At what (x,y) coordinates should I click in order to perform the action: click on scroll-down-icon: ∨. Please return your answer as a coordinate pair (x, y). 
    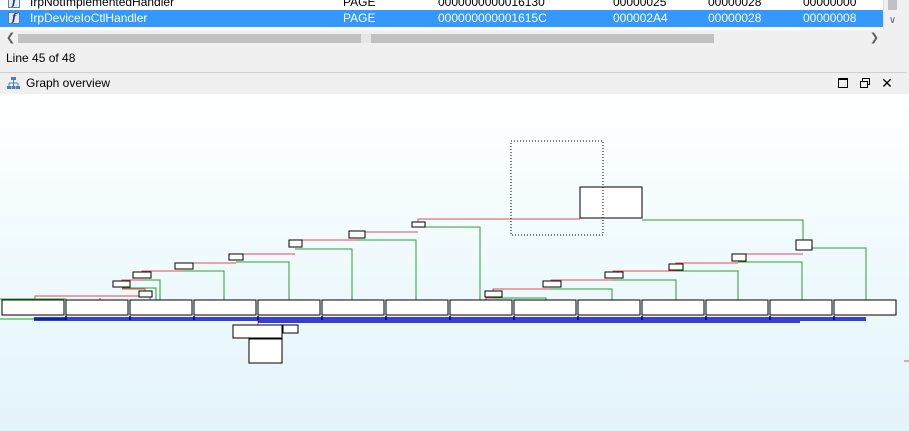
    Looking at the image, I should click on (892, 21).